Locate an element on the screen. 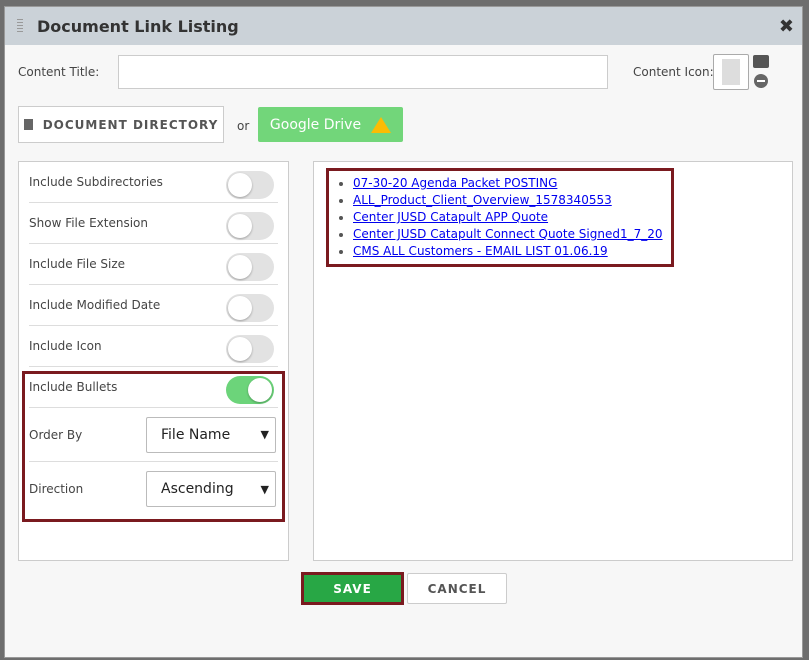 The image size is (809, 660). or-label: or is located at coordinates (243, 126).